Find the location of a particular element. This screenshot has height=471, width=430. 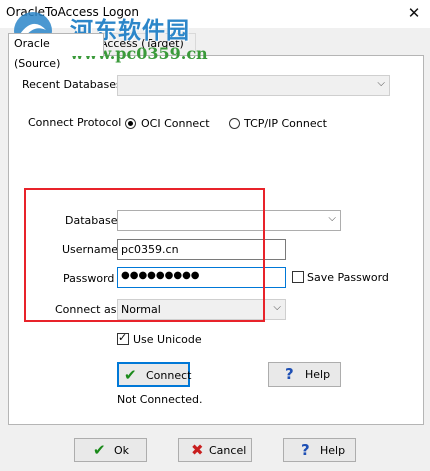

ok-button-label: Ok is located at coordinates (122, 450).